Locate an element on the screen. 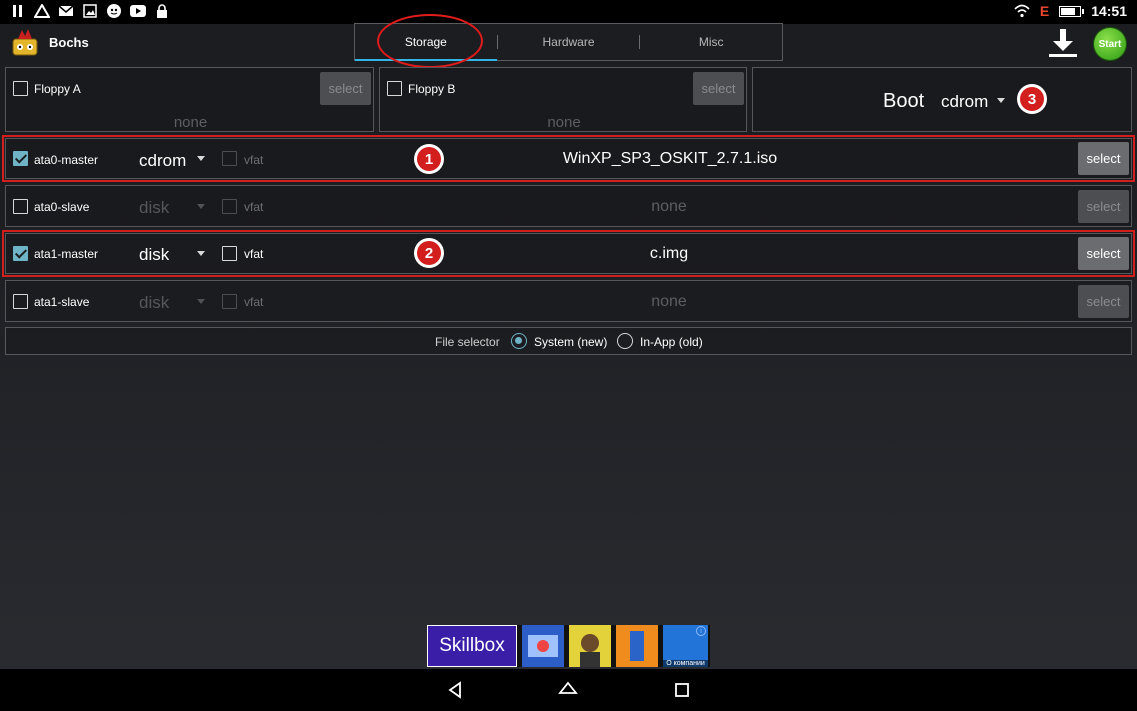 Image resolution: width=1137 pixels, height=711 pixels. clock: 14:51 is located at coordinates (1109, 11).